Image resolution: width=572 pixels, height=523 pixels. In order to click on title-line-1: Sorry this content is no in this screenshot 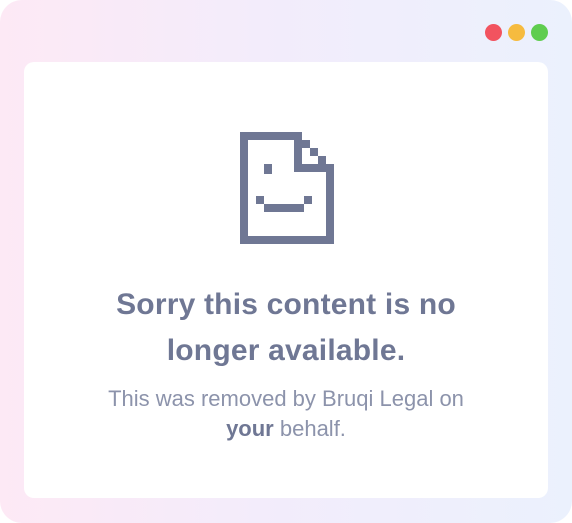, I will do `click(286, 304)`.